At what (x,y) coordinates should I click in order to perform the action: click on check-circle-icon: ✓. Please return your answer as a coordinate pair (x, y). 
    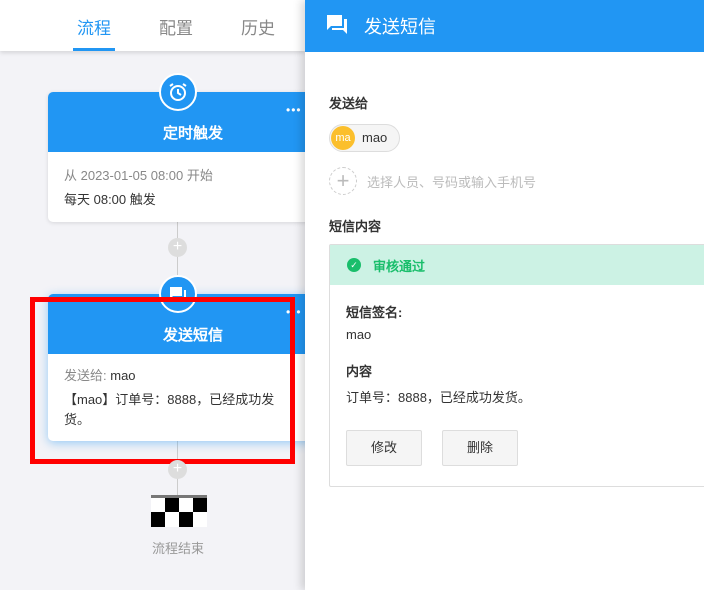
    Looking at the image, I should click on (354, 265).